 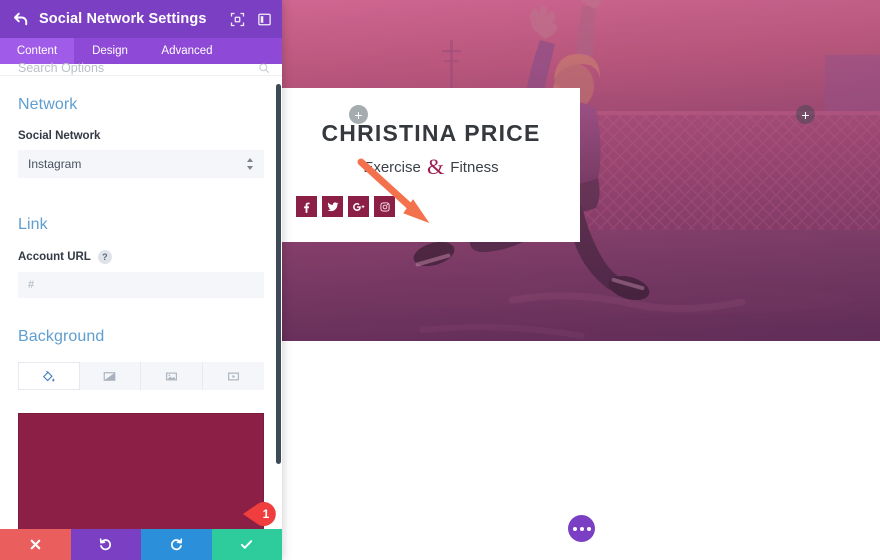 I want to click on layout-toggle-icon, so click(x=264, y=19).